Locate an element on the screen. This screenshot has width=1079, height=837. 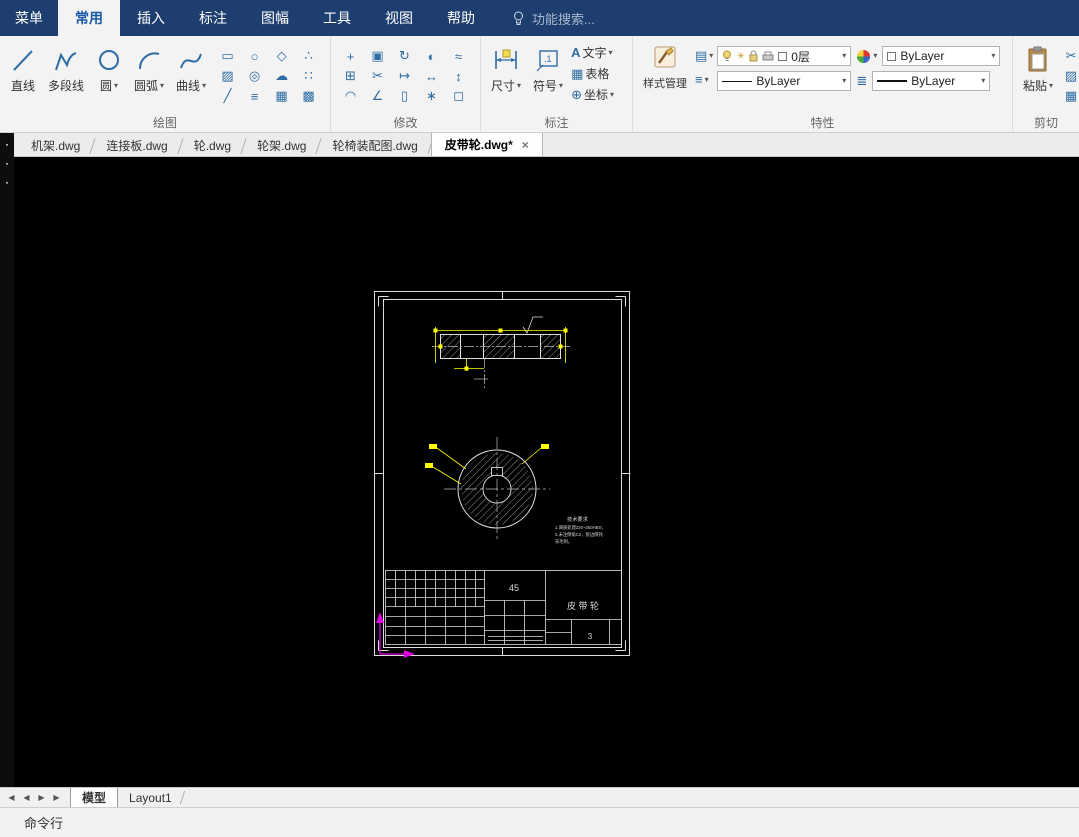
left-palette-strip: ▪ ▪ ▪ is located at coordinates (7, 460).